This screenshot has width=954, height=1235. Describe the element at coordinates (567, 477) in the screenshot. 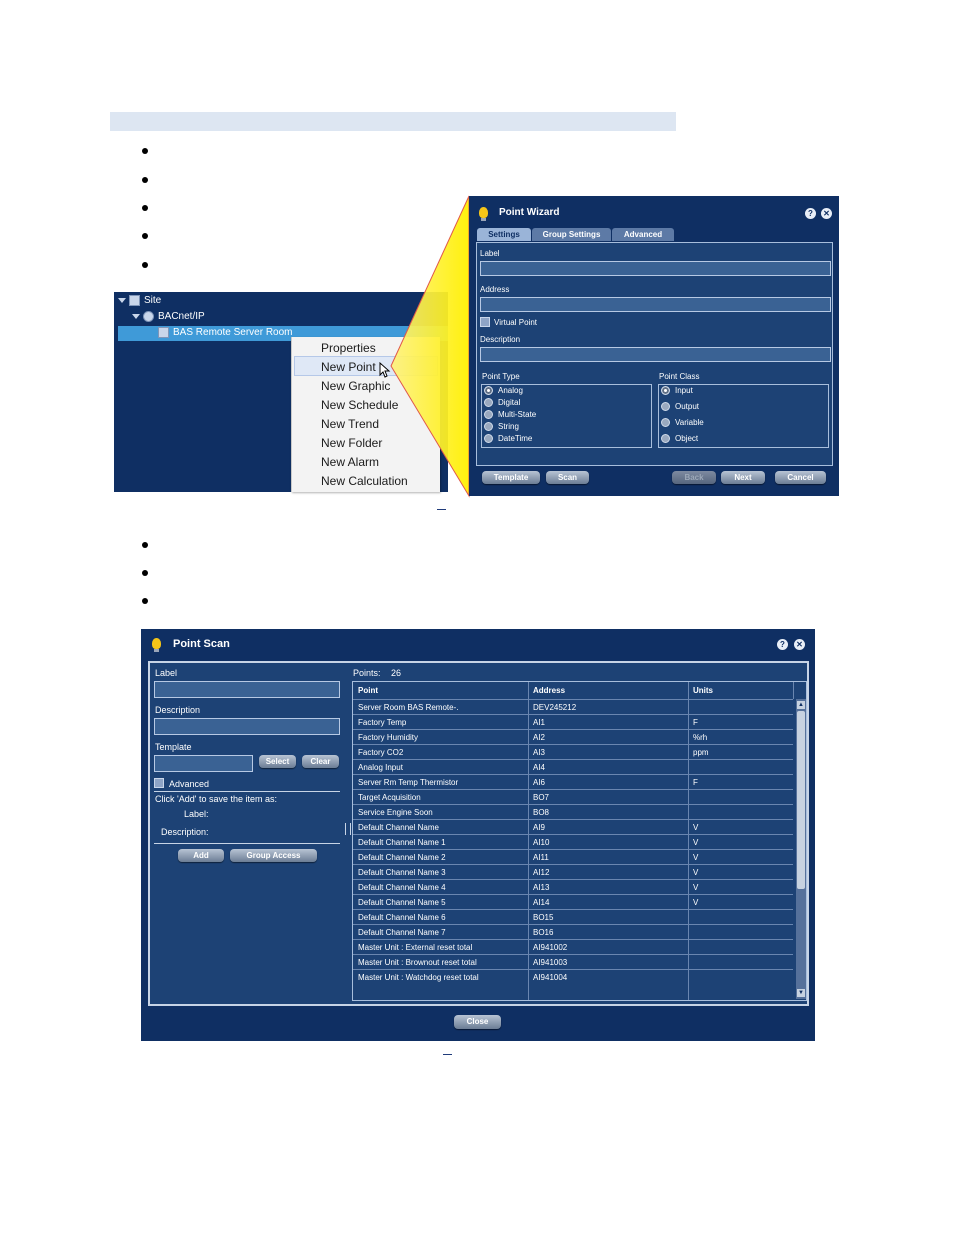

I see `scan-button: Scan` at that location.